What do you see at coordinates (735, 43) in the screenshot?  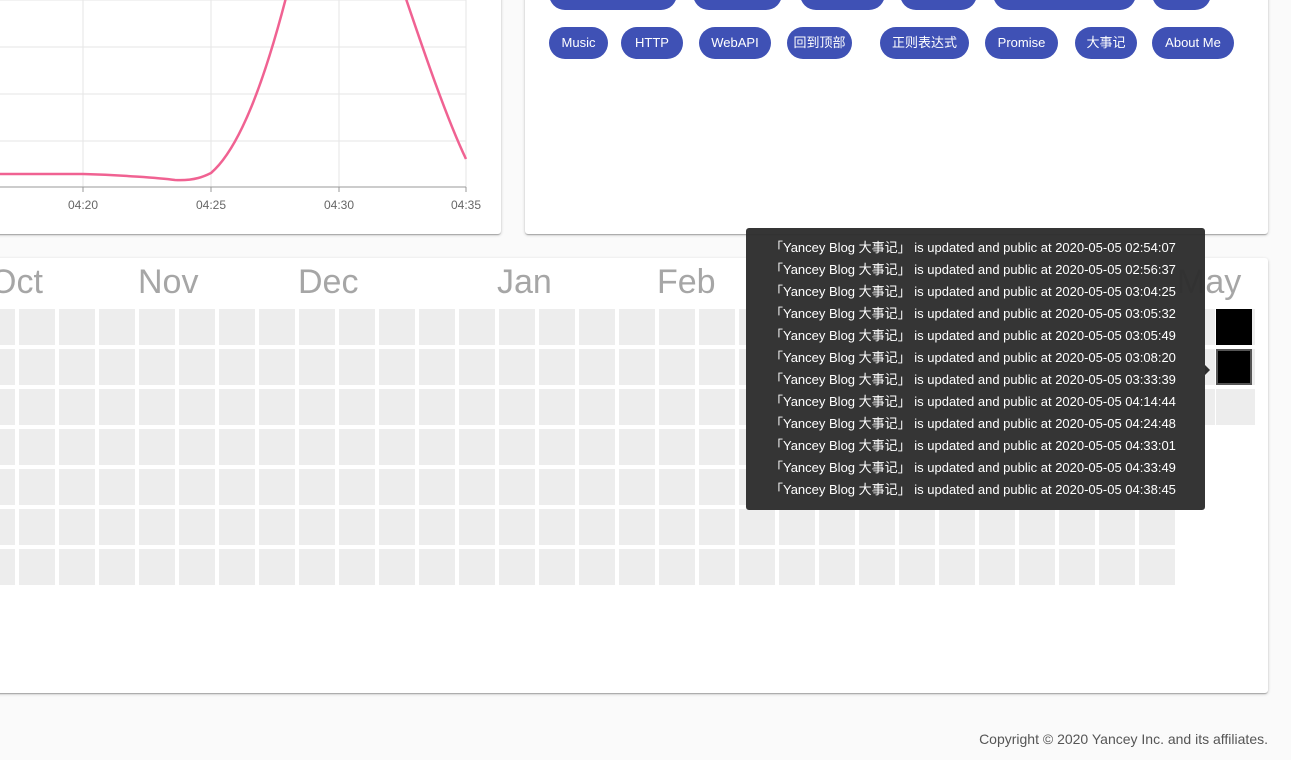 I see `tag-webapi: WebAPI` at bounding box center [735, 43].